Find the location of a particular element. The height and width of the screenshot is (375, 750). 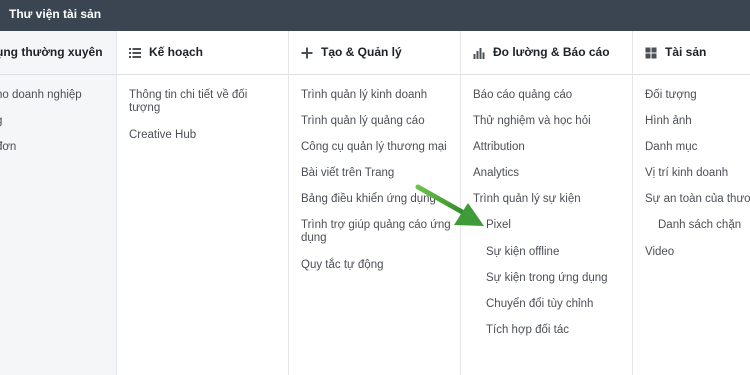

column-header: ụng thường xuyên is located at coordinates (58, 53).